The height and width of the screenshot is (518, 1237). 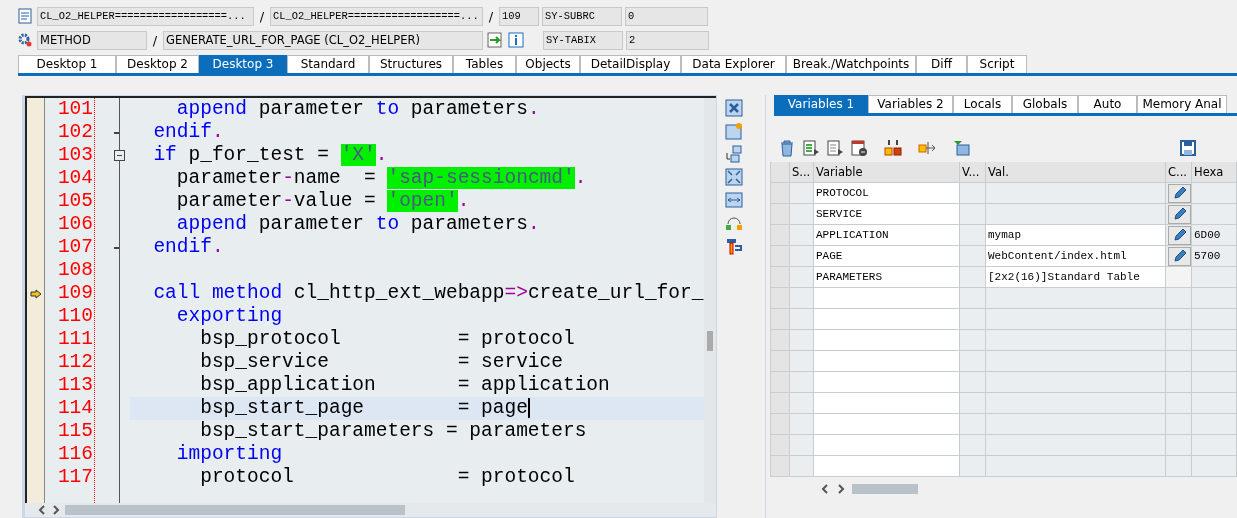 What do you see at coordinates (75, 201) in the screenshot?
I see `line-number: 105` at bounding box center [75, 201].